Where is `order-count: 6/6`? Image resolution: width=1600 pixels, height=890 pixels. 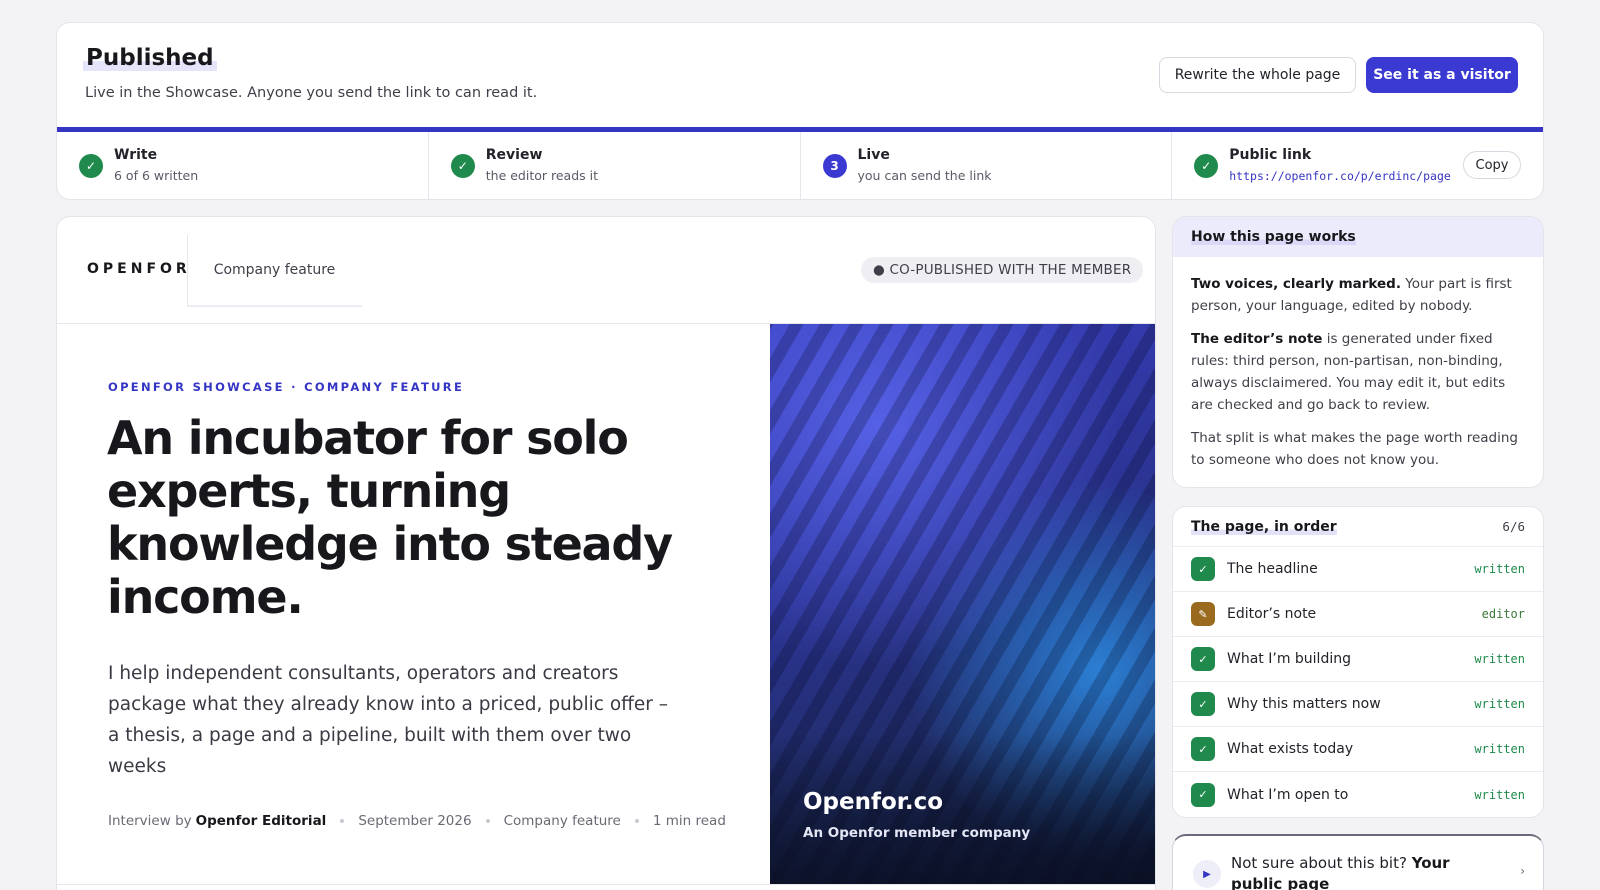 order-count: 6/6 is located at coordinates (1513, 526).